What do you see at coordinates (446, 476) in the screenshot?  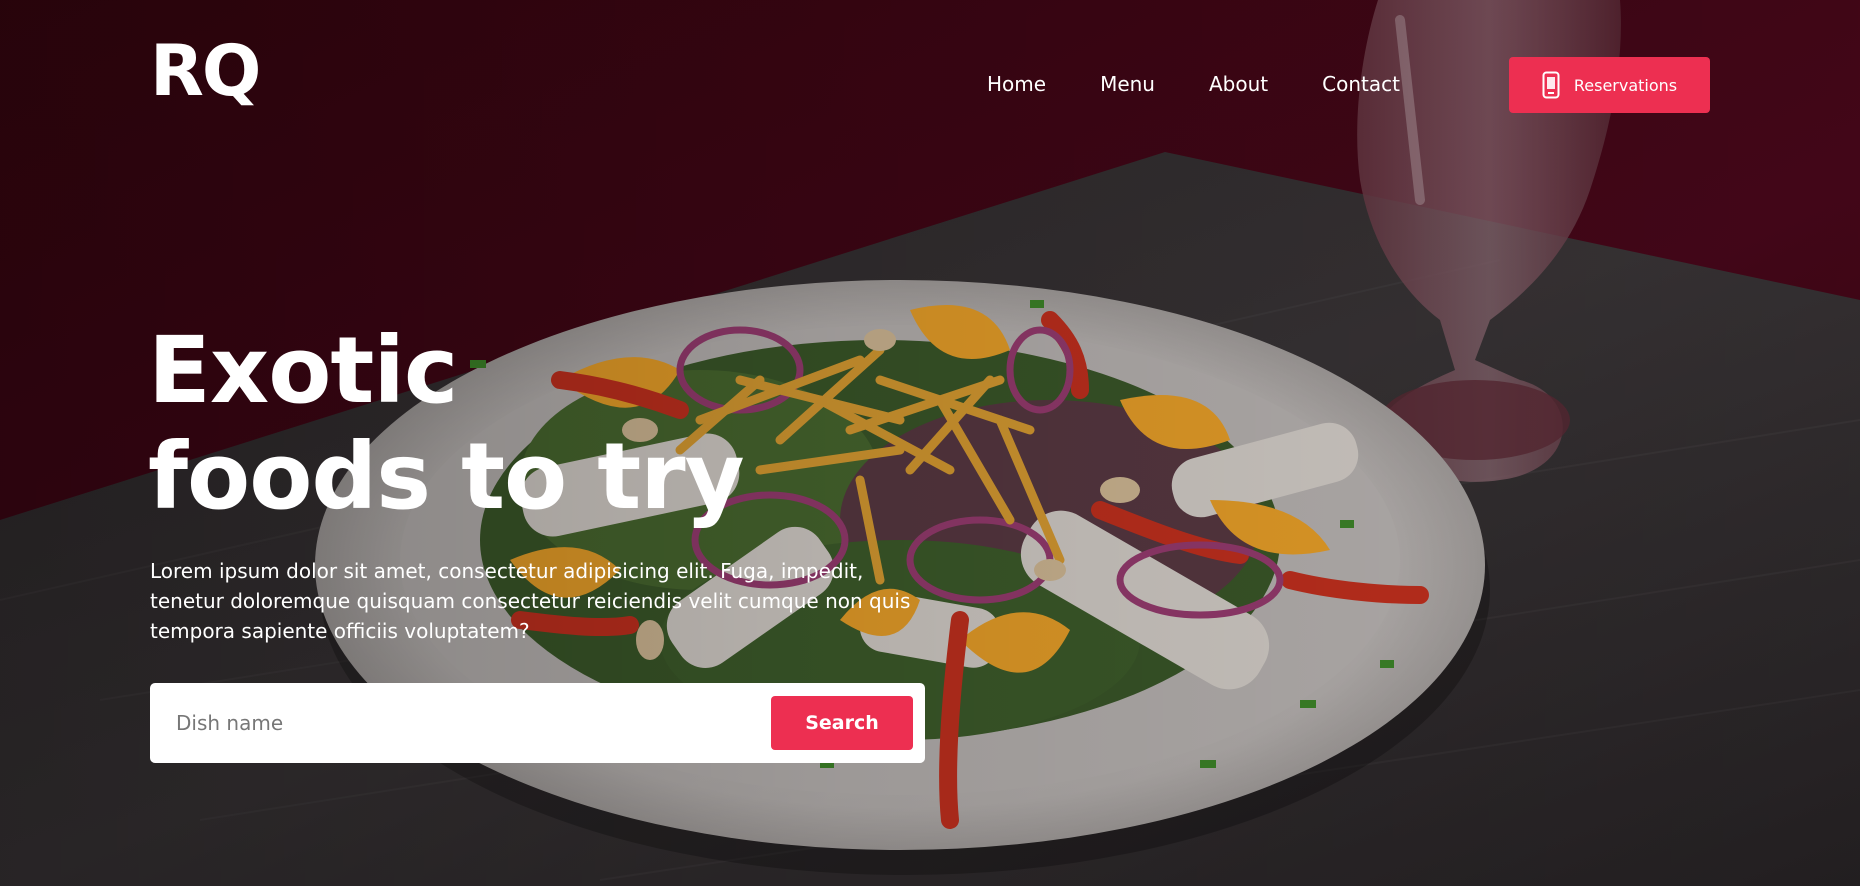 I see `hero-headline-line2: foods to try` at bounding box center [446, 476].